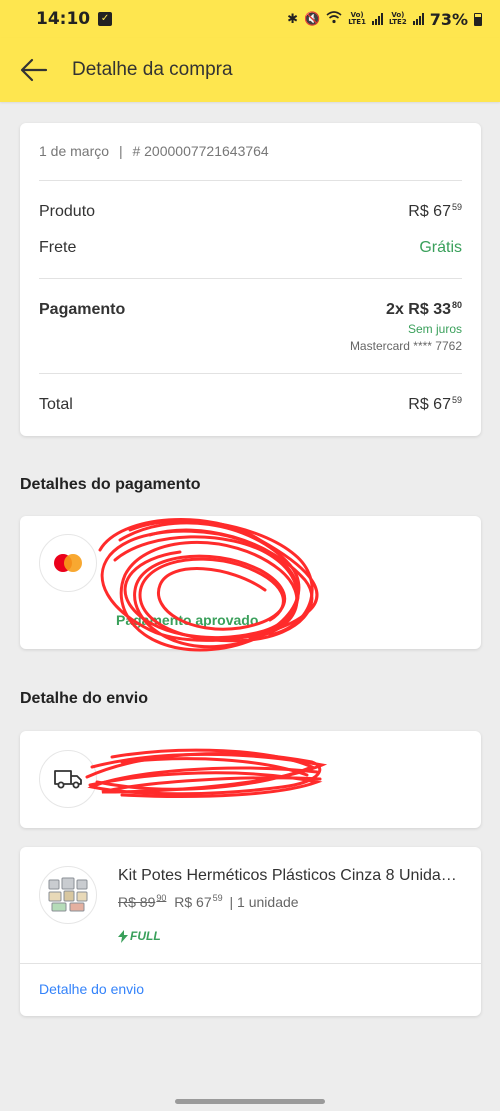 This screenshot has height=1111, width=500. I want to click on back-button, so click(34, 70).